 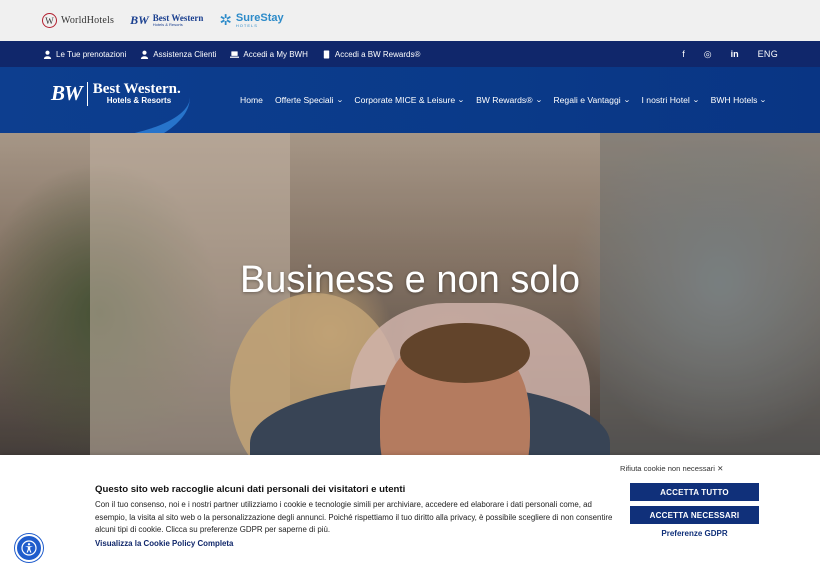 I want to click on nav-item-bwh-hotels: BWH Hotels ⌄, so click(x=739, y=100).